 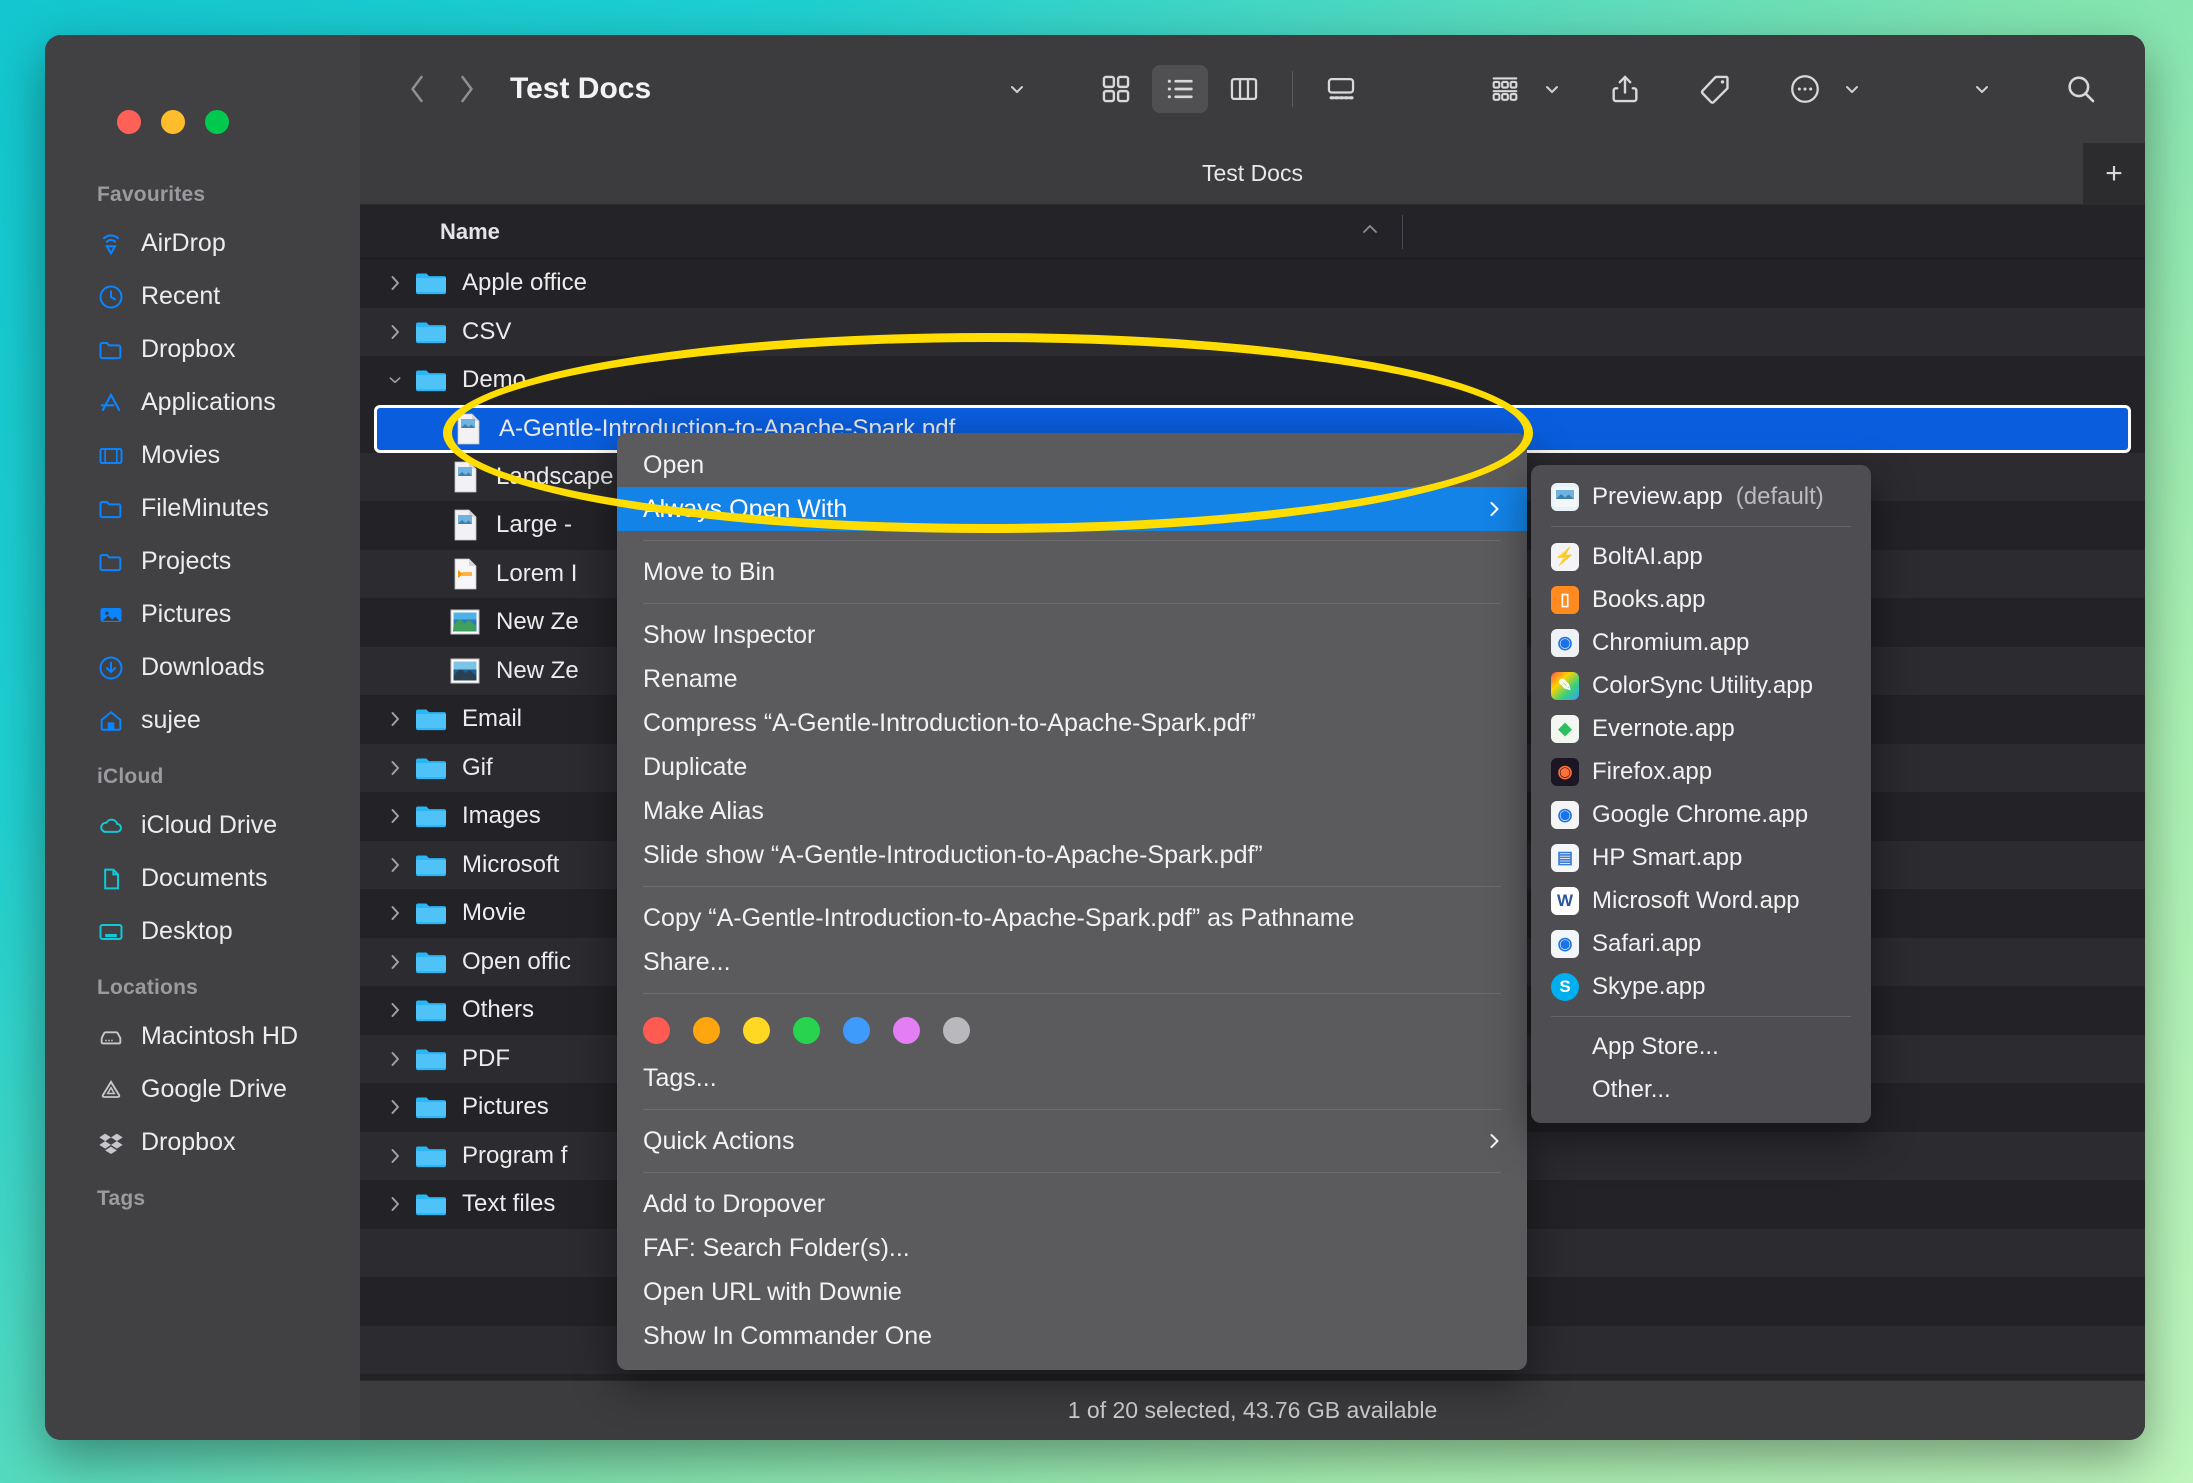 What do you see at coordinates (1072, 572) in the screenshot?
I see `menu-item-move-to-bin: Move to Bin` at bounding box center [1072, 572].